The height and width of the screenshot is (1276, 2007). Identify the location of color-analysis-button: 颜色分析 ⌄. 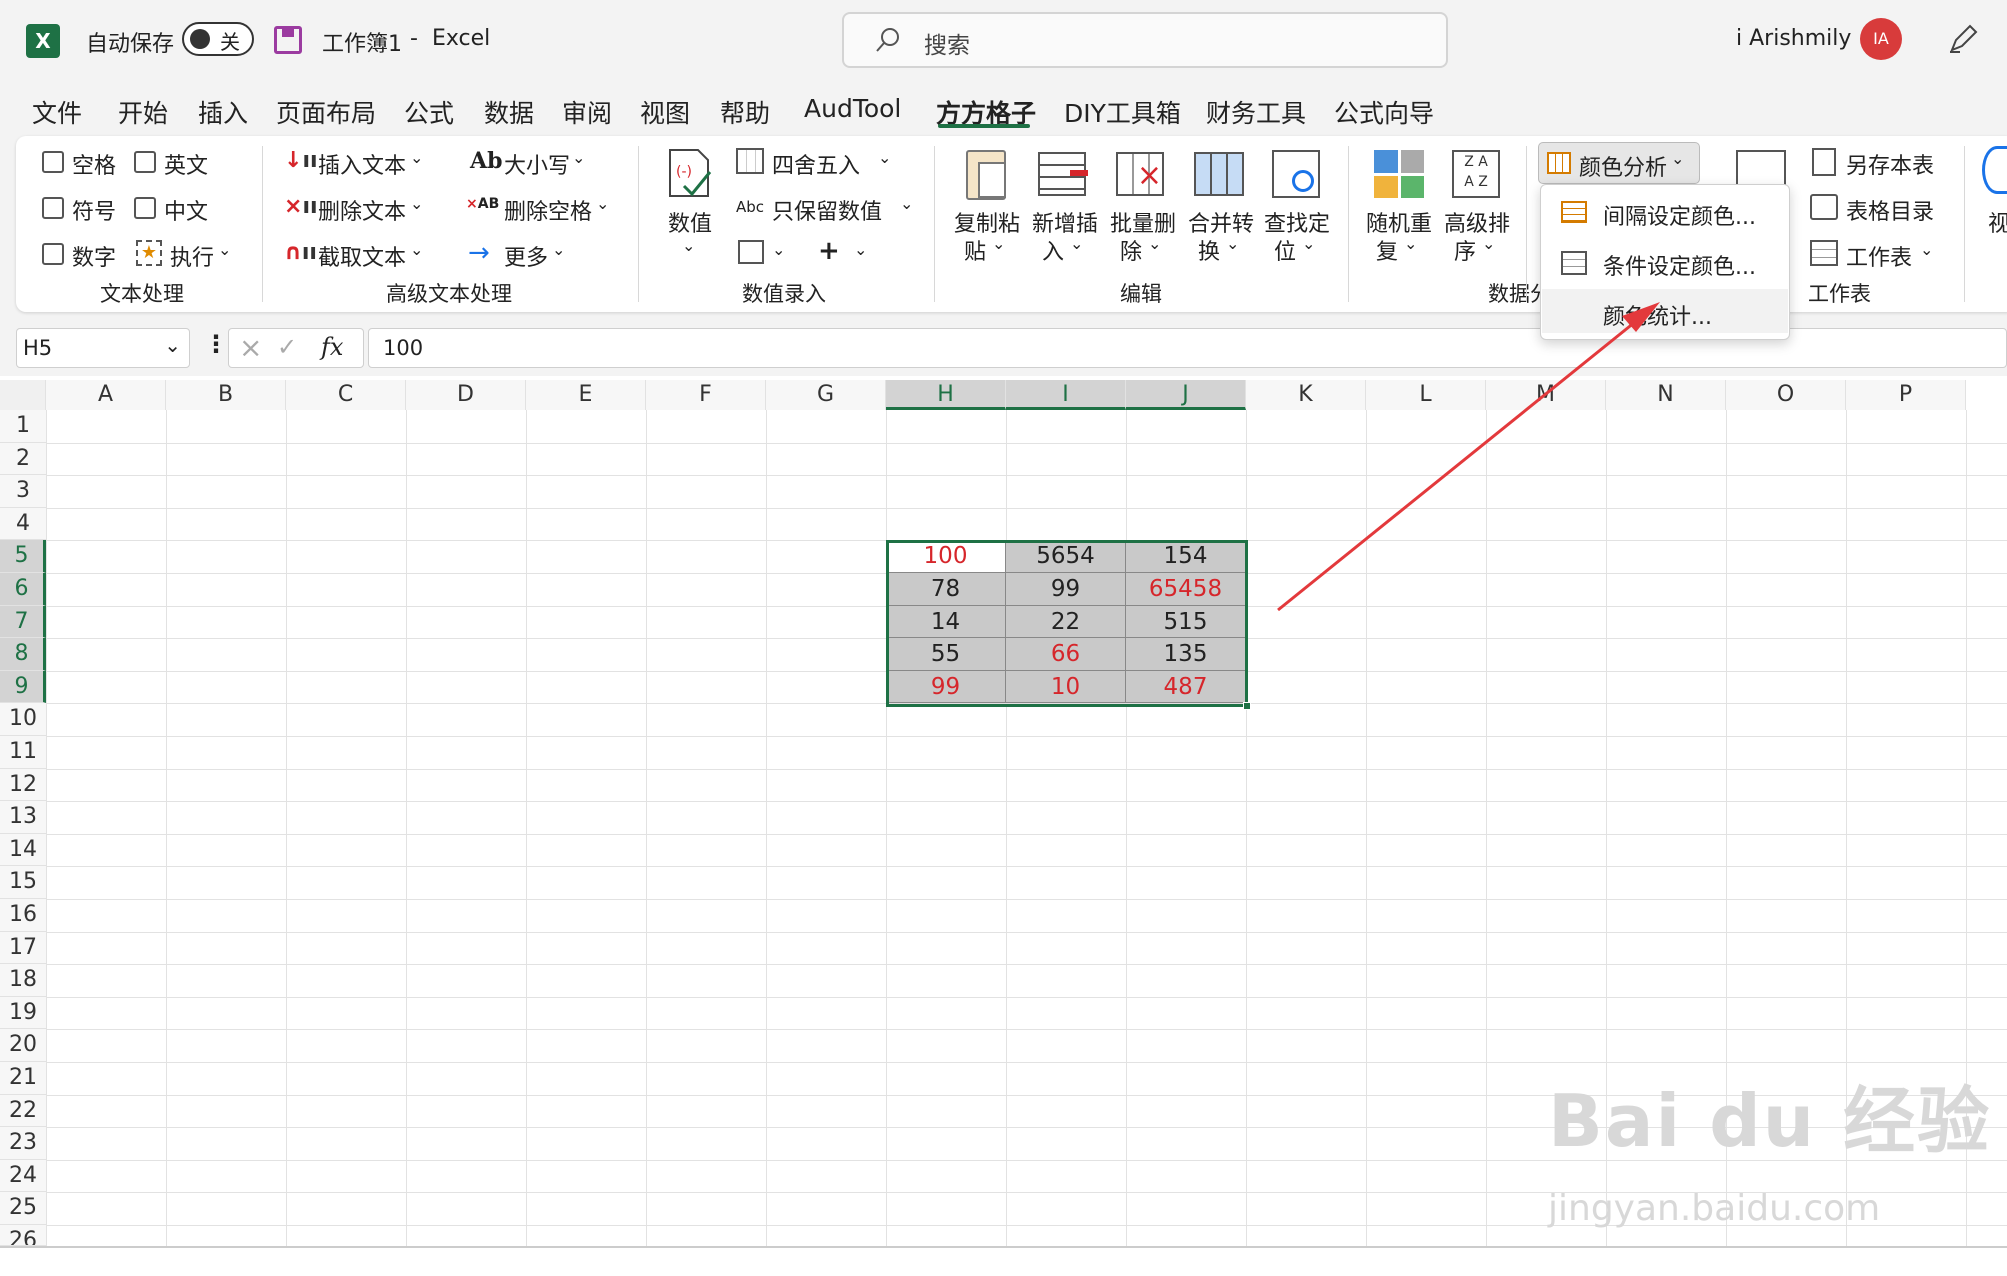
(1619, 163).